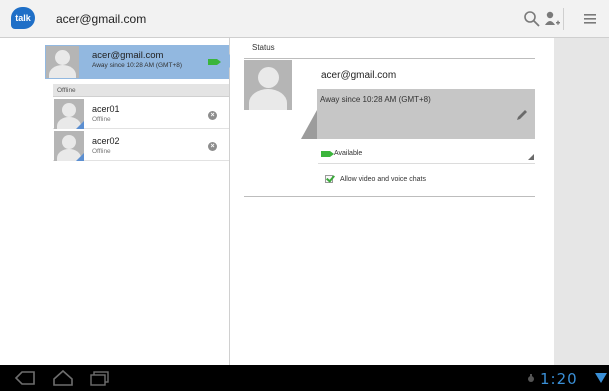 Image resolution: width=609 pixels, height=391 pixels. I want to click on action-divider, so click(563, 19).